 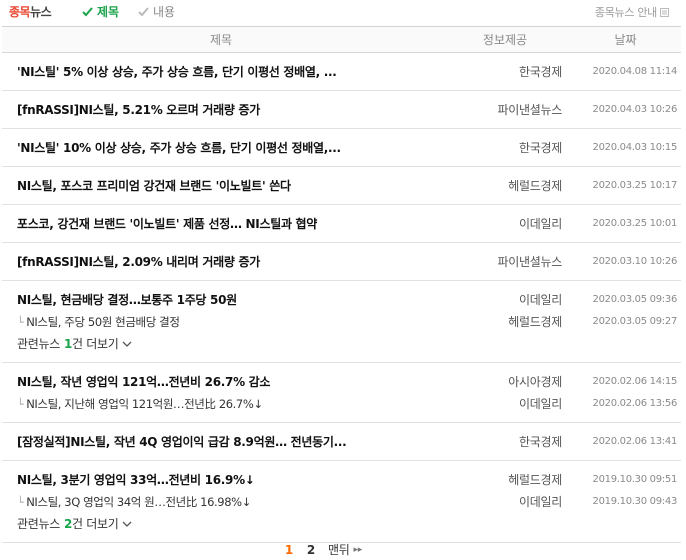 I want to click on related-news-link: └ NI스틸, 주당 50원 현금배당 결정, so click(x=228, y=322).